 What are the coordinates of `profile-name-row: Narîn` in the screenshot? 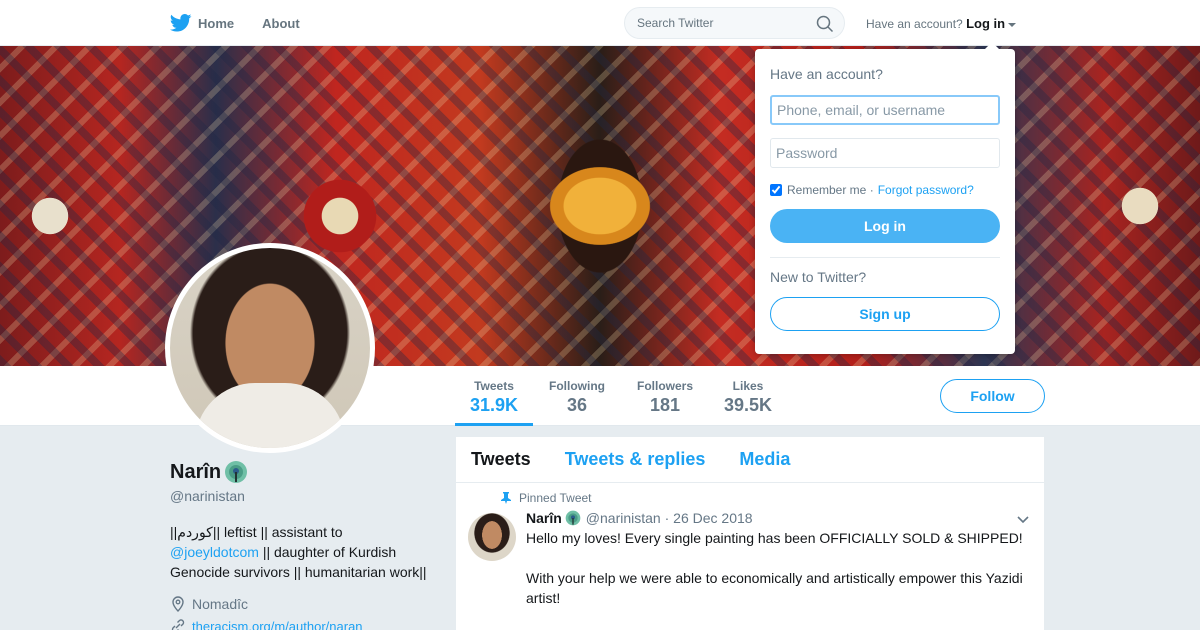 It's located at (305, 472).